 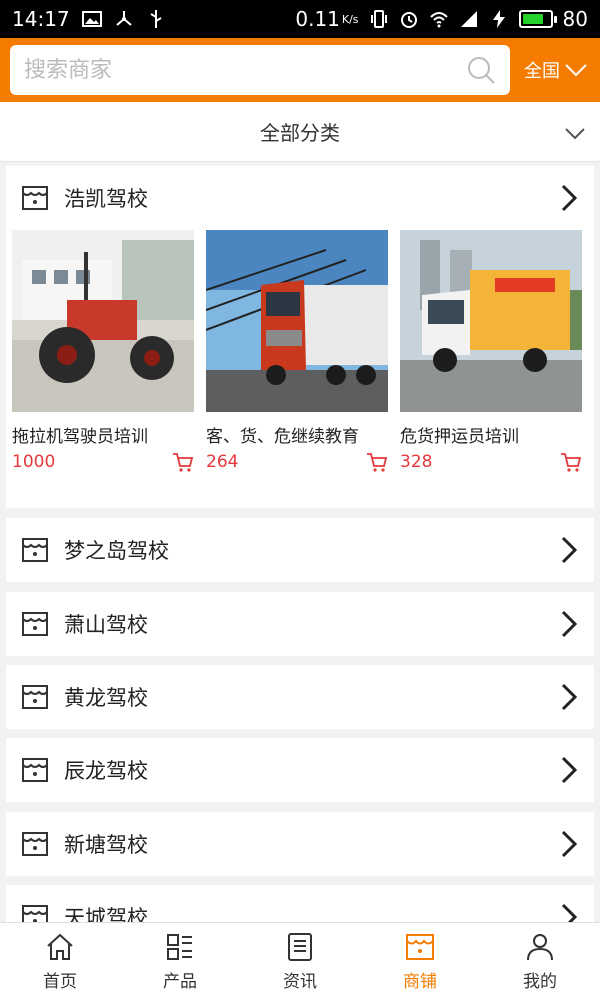 I want to click on battery-level: 80, so click(x=575, y=19).